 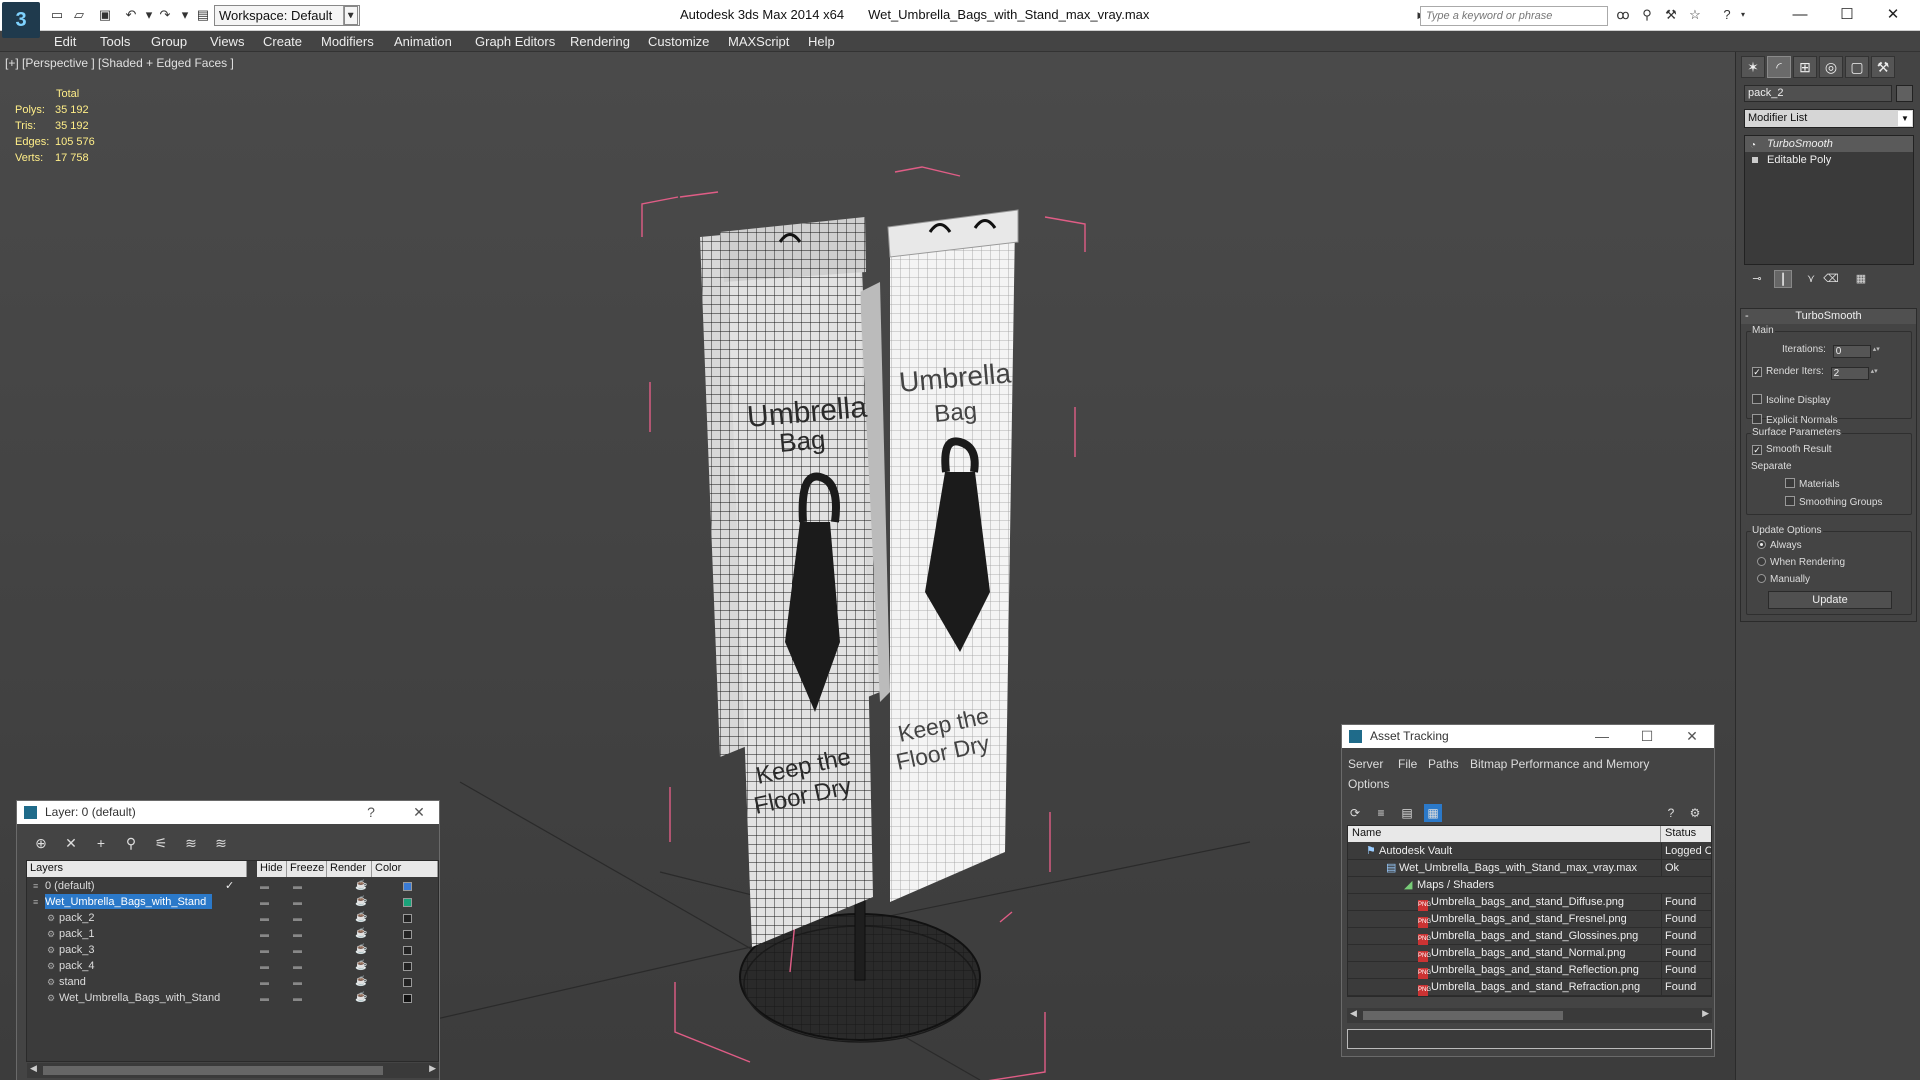 What do you see at coordinates (1705, 1013) in the screenshot?
I see `scroll-right-icon: ▶` at bounding box center [1705, 1013].